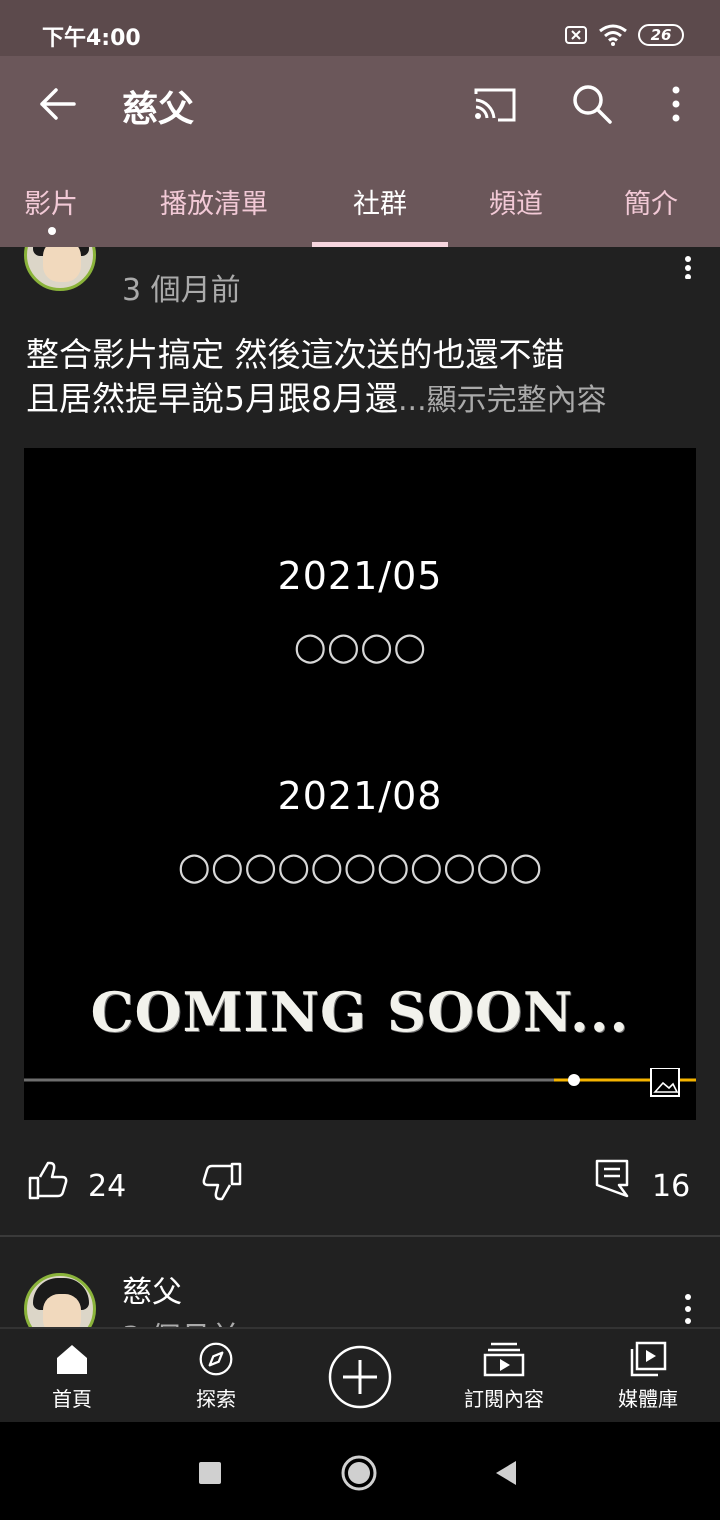 The height and width of the screenshot is (1520, 720). I want to click on post-text-line1: 整合影片搞定 然後這次送的也還不錯, so click(295, 354).